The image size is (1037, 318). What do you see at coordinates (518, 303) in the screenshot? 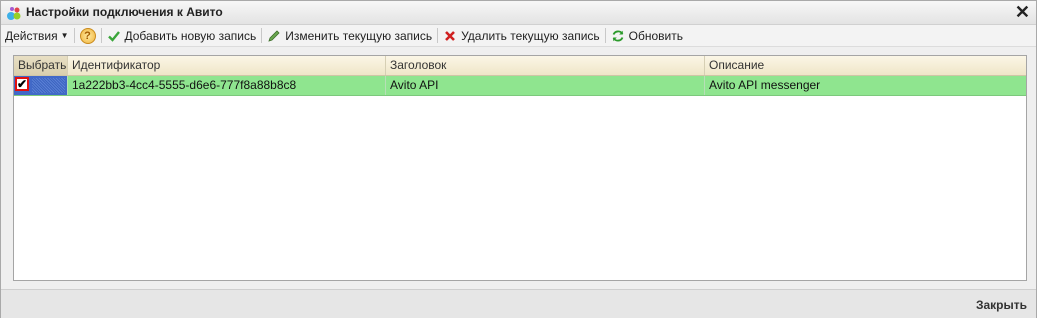
I see `footer-bar: Закрыть` at bounding box center [518, 303].